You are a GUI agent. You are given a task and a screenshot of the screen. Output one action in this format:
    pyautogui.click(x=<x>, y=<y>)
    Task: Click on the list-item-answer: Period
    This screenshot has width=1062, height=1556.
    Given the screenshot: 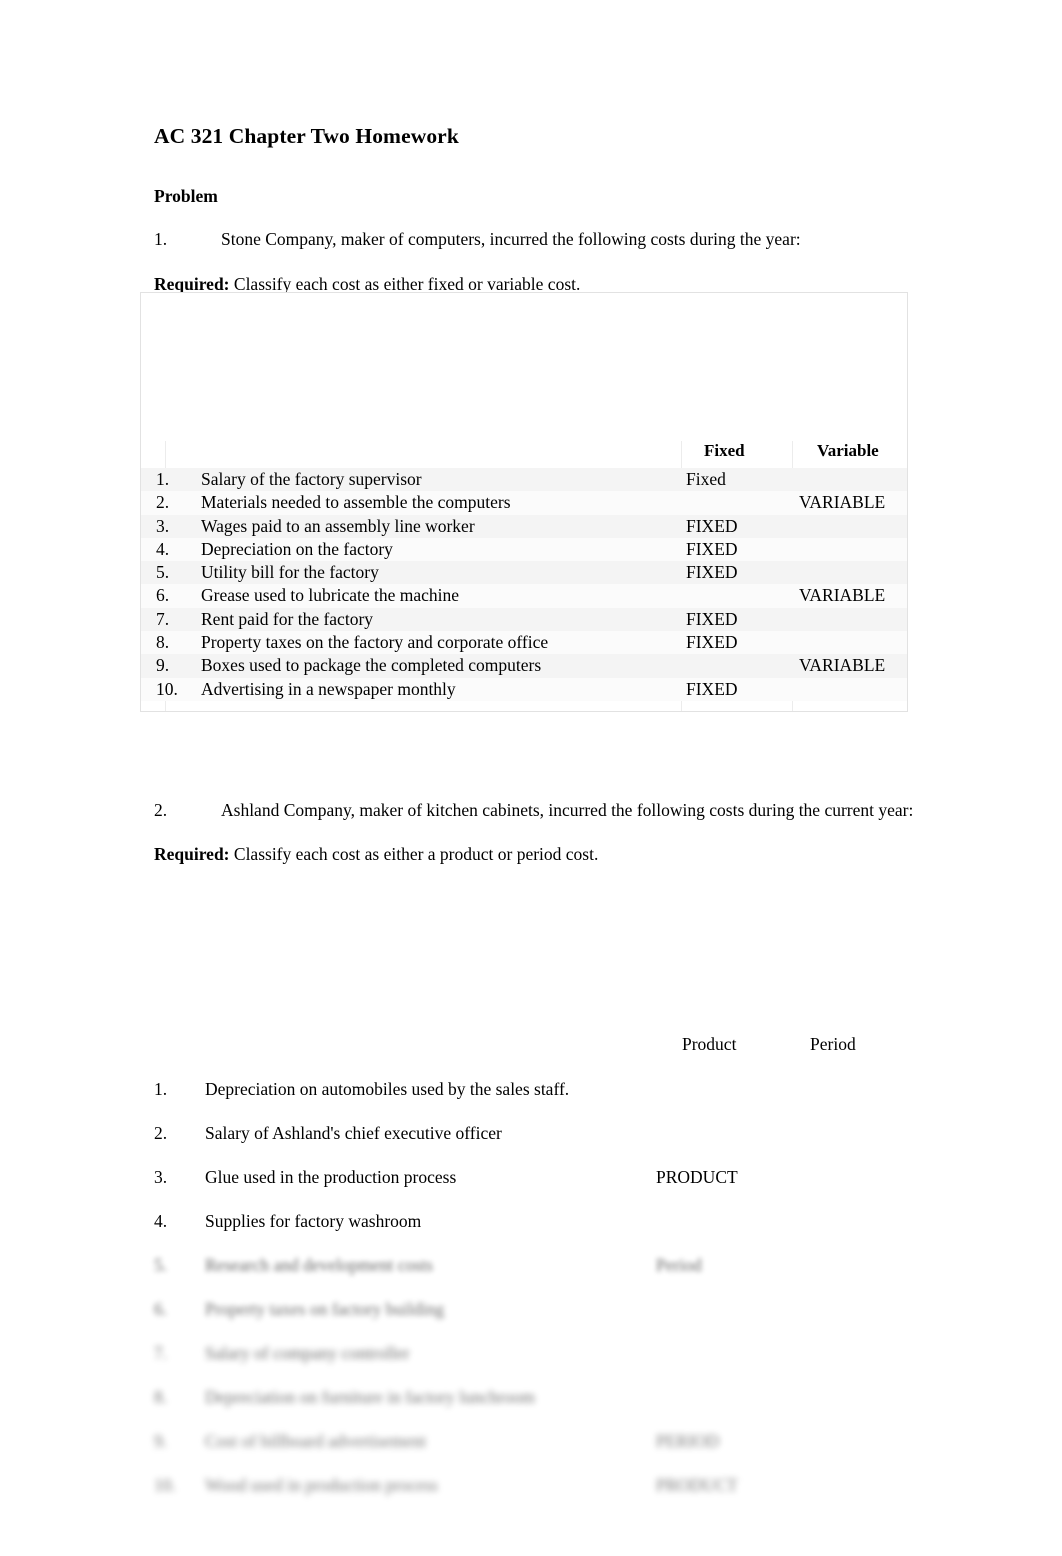 What is the action you would take?
    pyautogui.click(x=679, y=1265)
    